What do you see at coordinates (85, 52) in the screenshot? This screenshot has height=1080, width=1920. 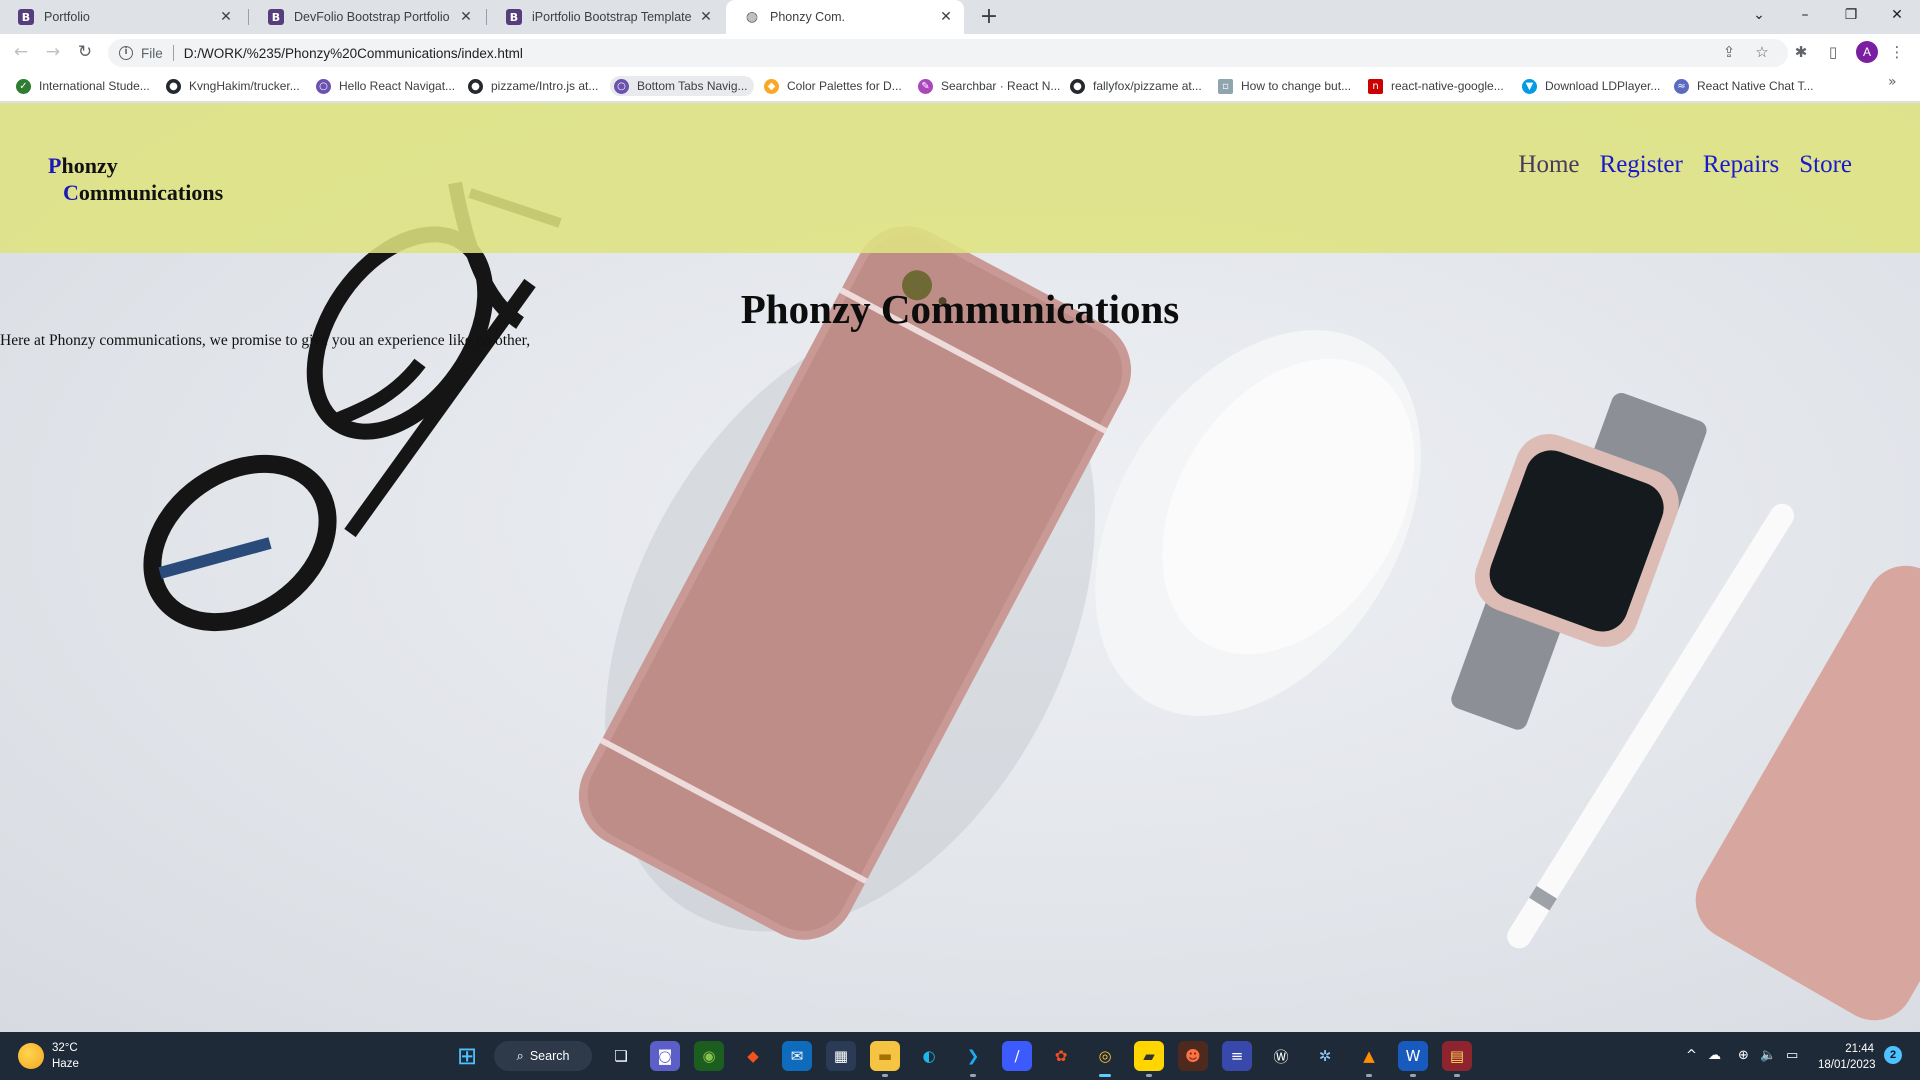 I see `reload-button: ↻` at bounding box center [85, 52].